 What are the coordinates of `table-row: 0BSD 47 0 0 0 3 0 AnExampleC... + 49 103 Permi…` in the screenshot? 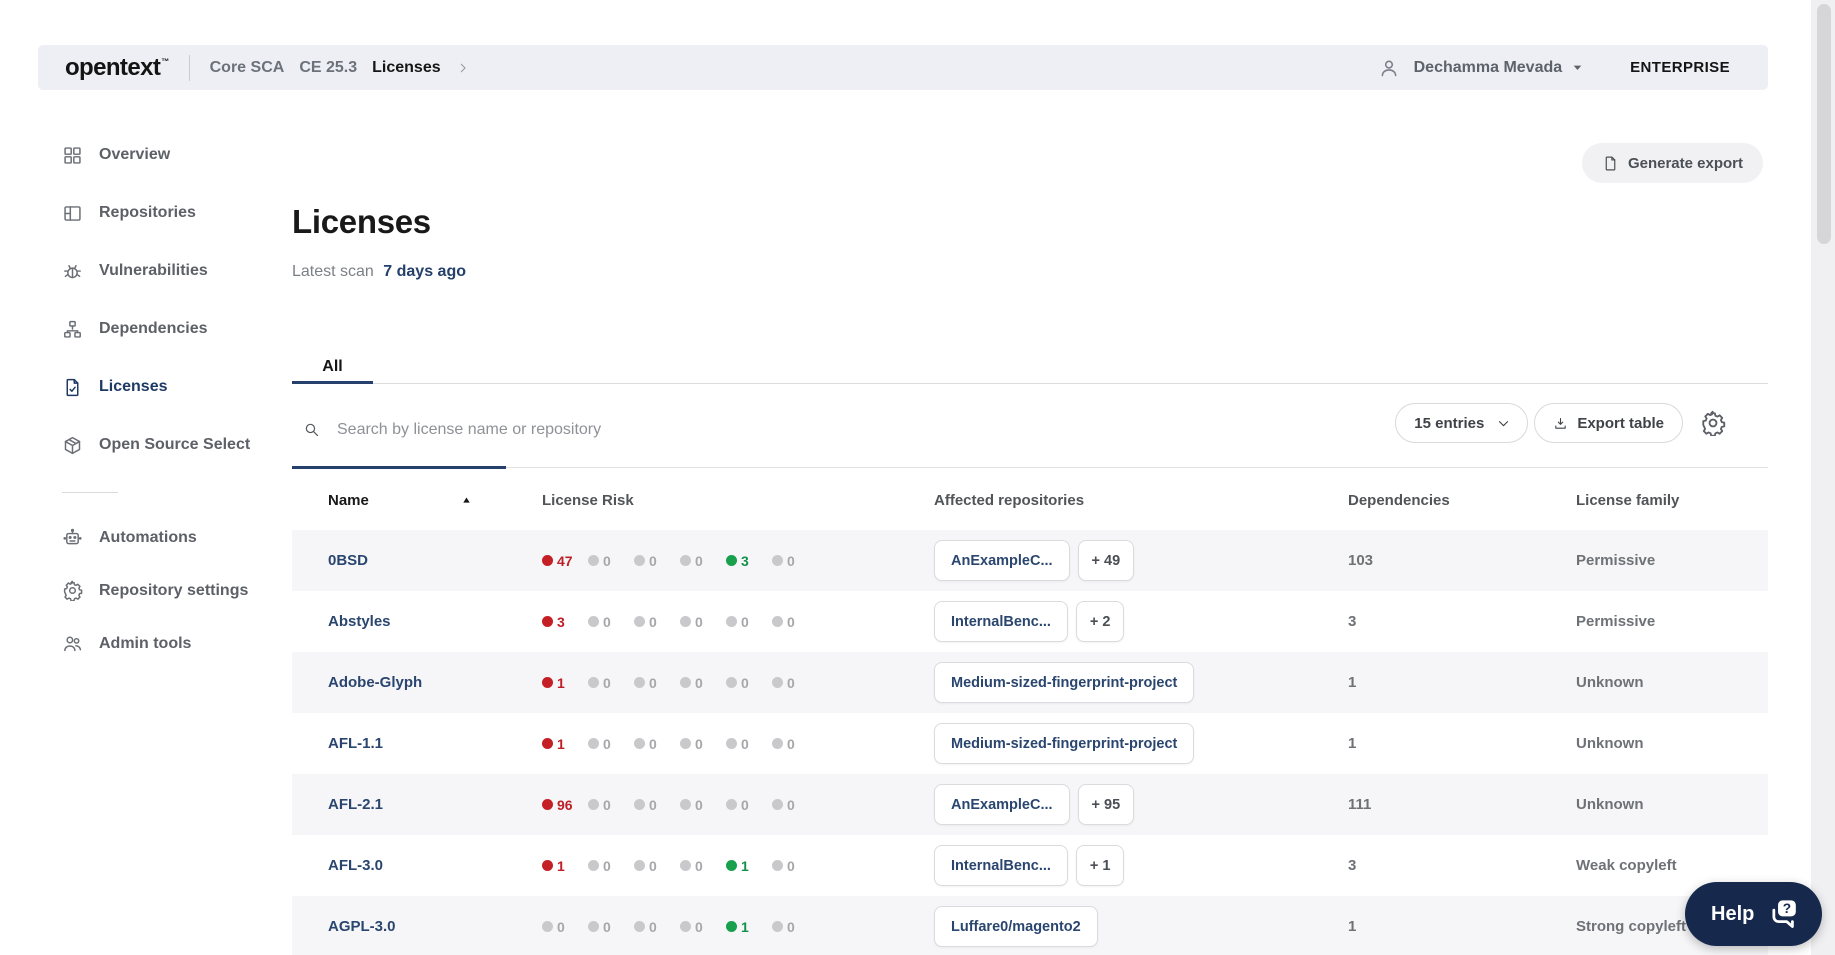 It's located at (1030, 560).